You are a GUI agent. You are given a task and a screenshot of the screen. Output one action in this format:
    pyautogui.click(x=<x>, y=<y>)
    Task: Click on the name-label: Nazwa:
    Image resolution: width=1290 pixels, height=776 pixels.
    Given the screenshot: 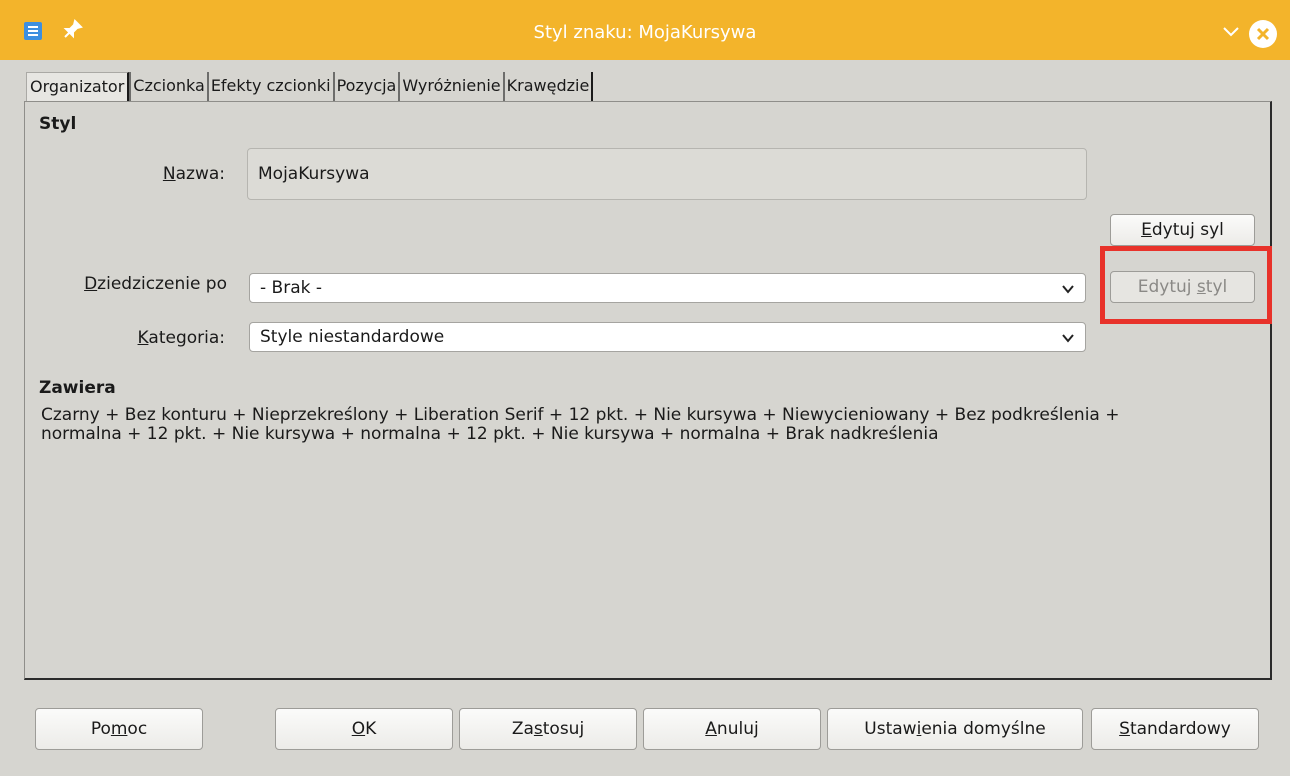 What is the action you would take?
    pyautogui.click(x=193, y=174)
    